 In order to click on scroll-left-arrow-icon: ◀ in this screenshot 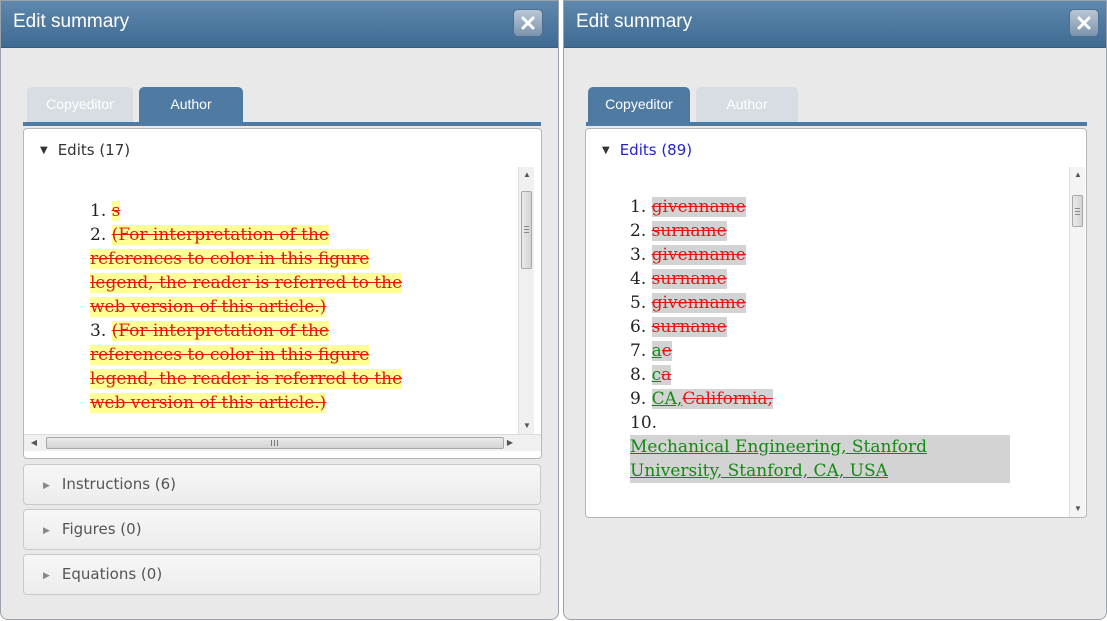, I will do `click(34, 443)`.